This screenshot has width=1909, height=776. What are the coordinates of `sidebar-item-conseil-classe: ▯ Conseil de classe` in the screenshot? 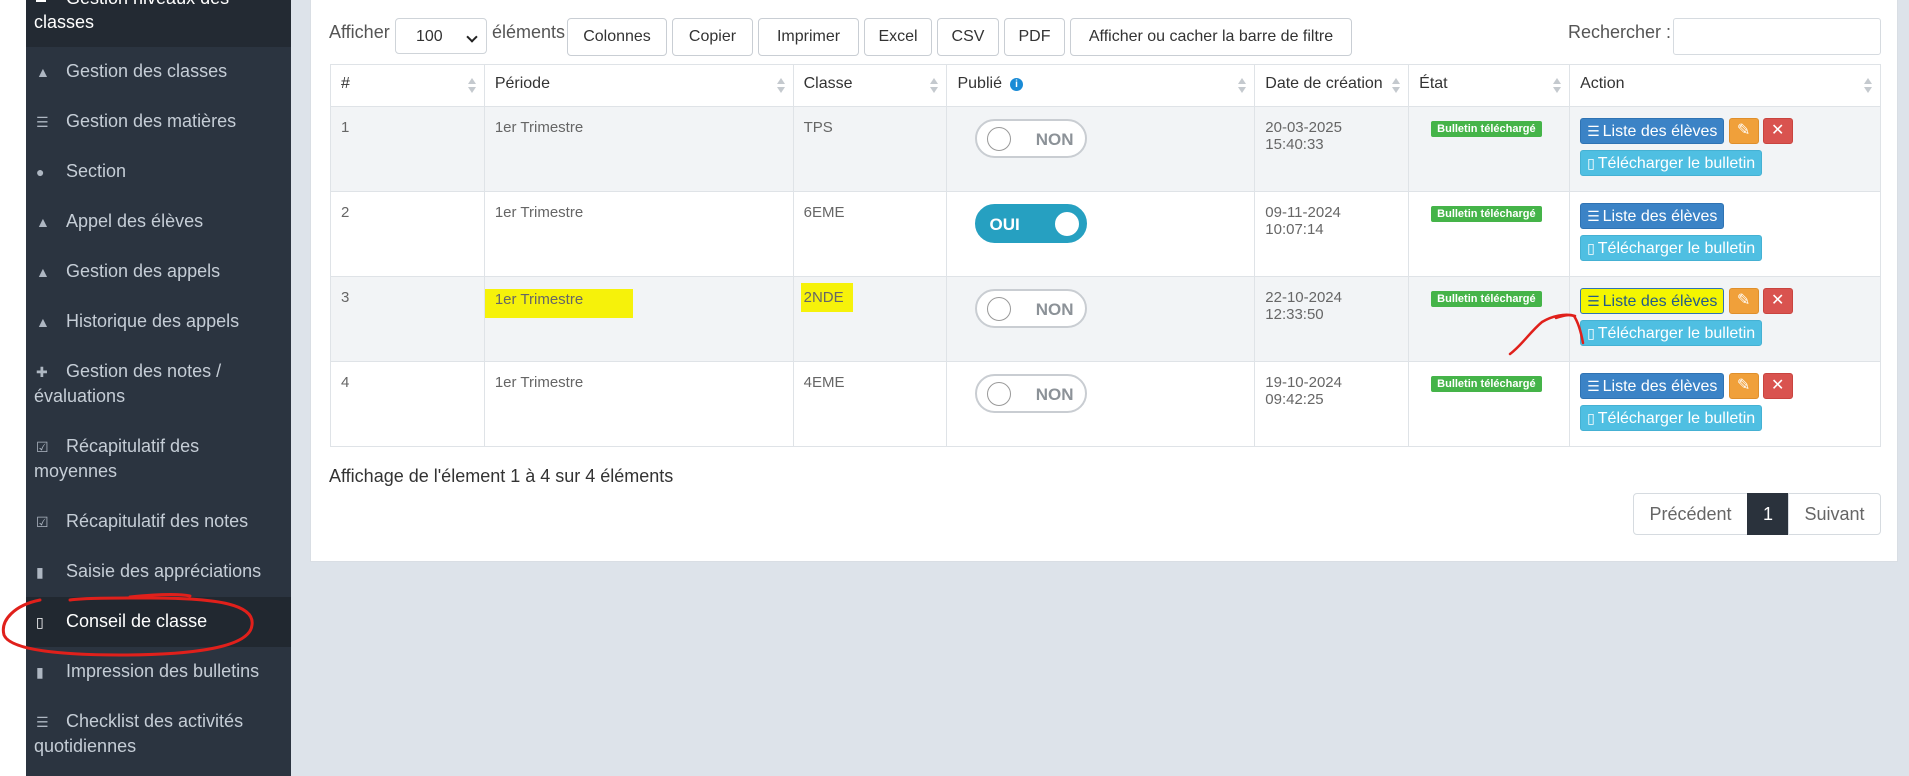 It's located at (158, 622).